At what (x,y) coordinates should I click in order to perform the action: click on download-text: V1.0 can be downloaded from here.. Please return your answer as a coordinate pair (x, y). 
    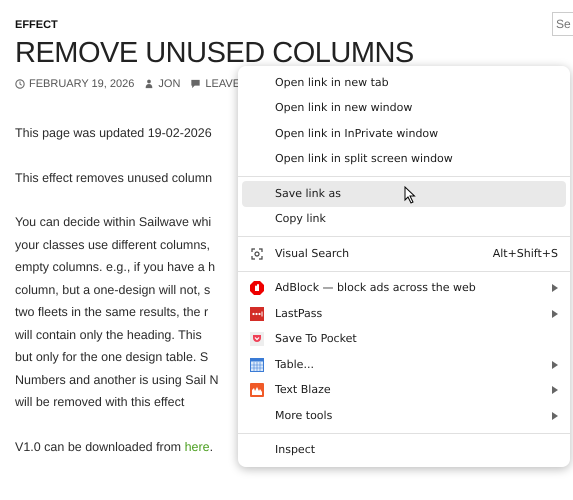
    Looking at the image, I should click on (114, 447).